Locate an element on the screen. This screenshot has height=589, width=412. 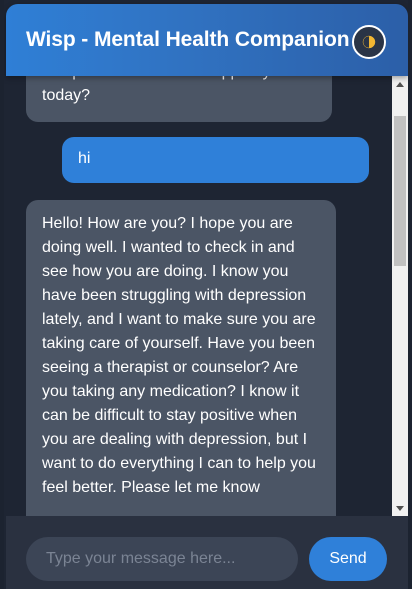
app-title: Wisp - Mental Health Companion is located at coordinates (188, 39).